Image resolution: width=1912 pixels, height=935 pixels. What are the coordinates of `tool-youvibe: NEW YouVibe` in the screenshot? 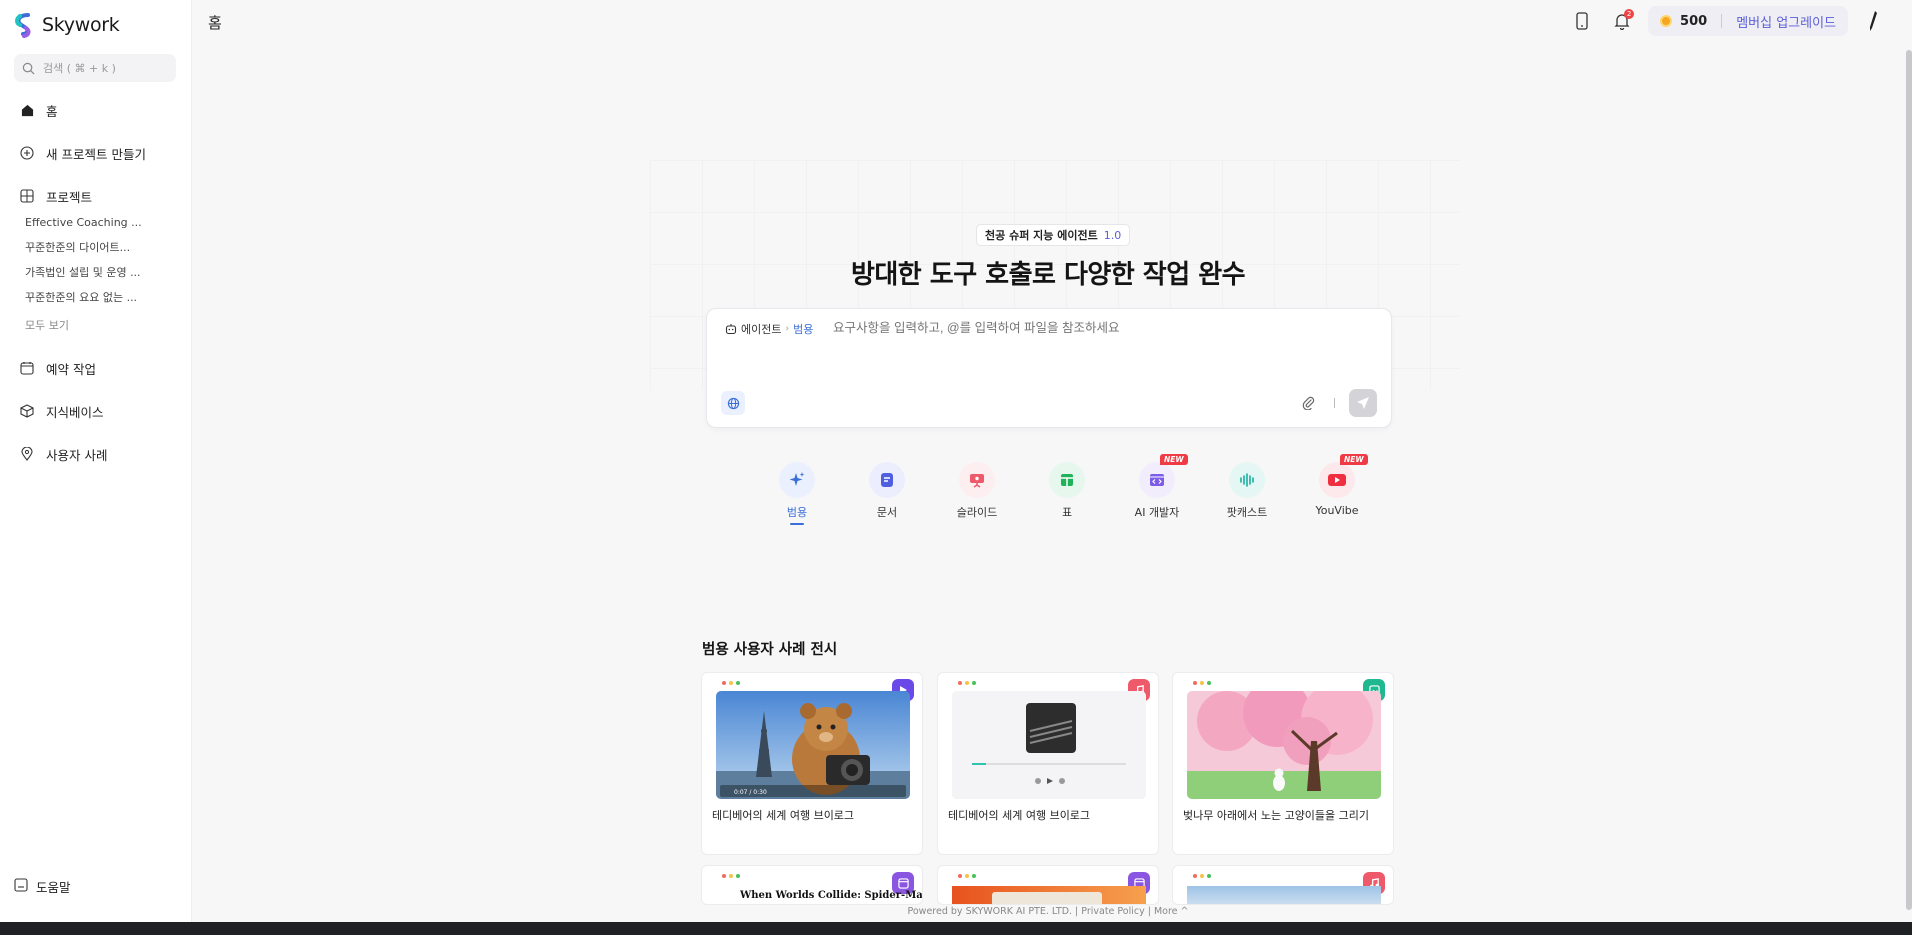 It's located at (1337, 489).